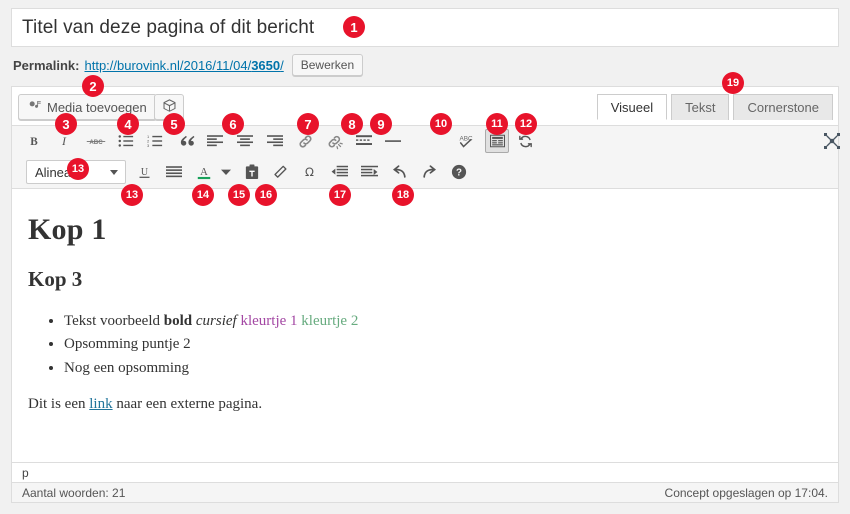  I want to click on fullscreen-button, so click(832, 141).